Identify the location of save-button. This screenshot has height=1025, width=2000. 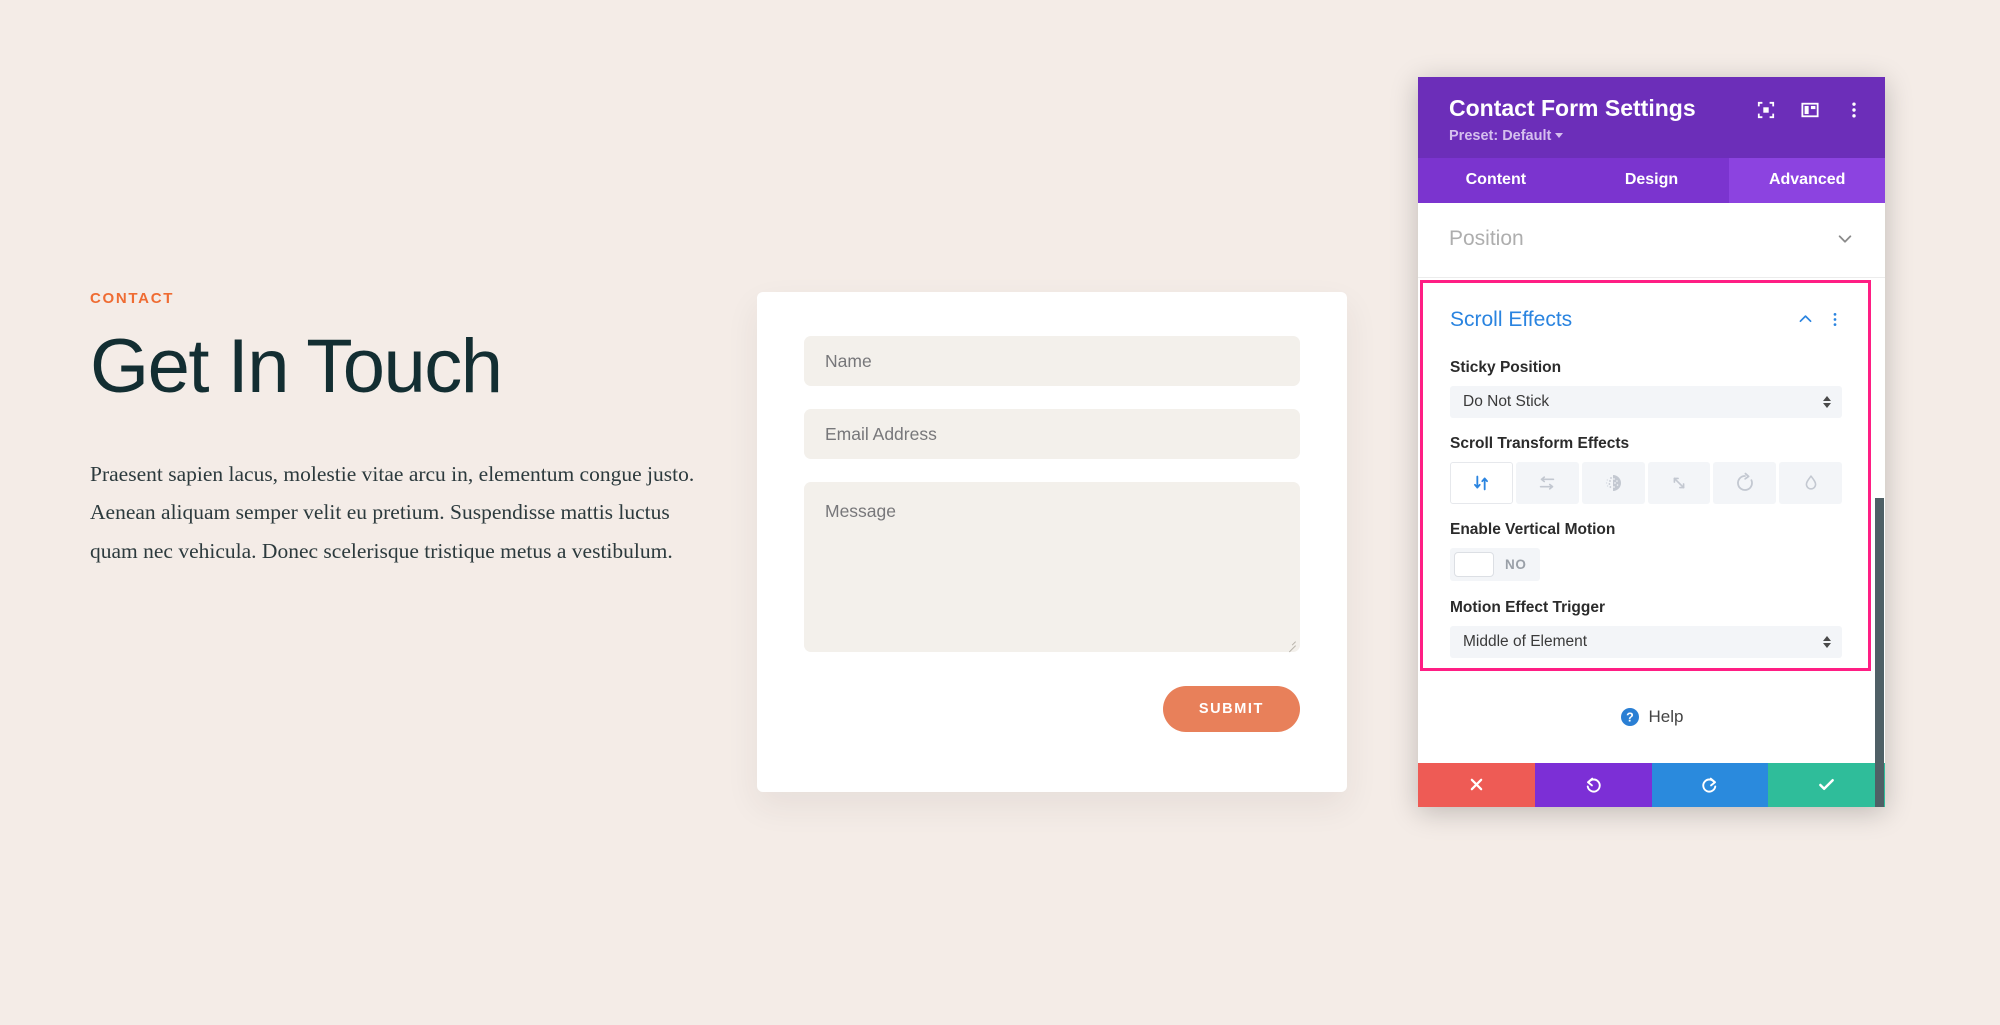
(1826, 784).